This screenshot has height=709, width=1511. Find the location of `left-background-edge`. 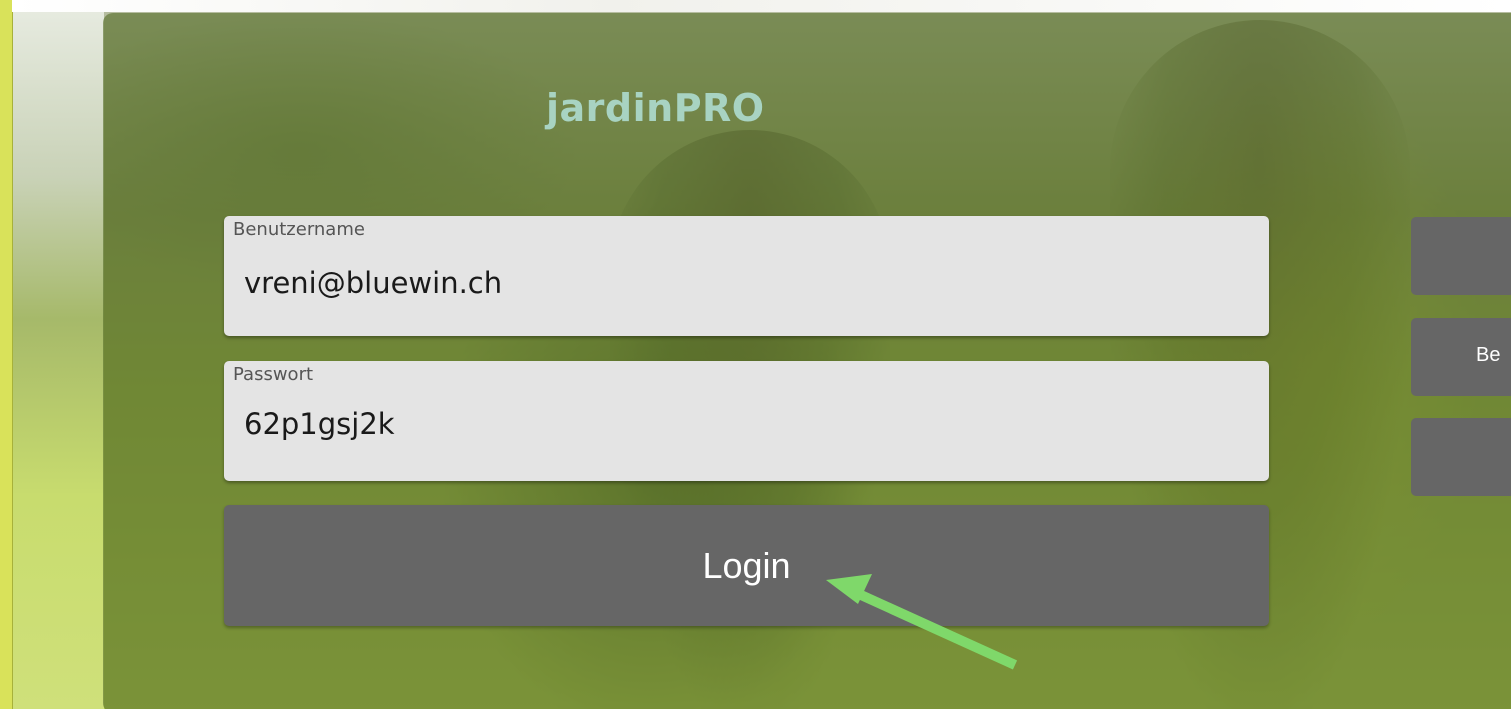

left-background-edge is located at coordinates (58, 354).